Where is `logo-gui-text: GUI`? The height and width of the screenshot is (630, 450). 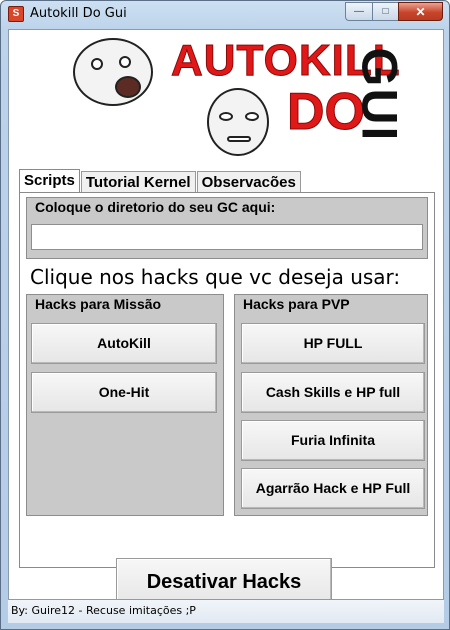 logo-gui-text: GUI is located at coordinates (379, 95).